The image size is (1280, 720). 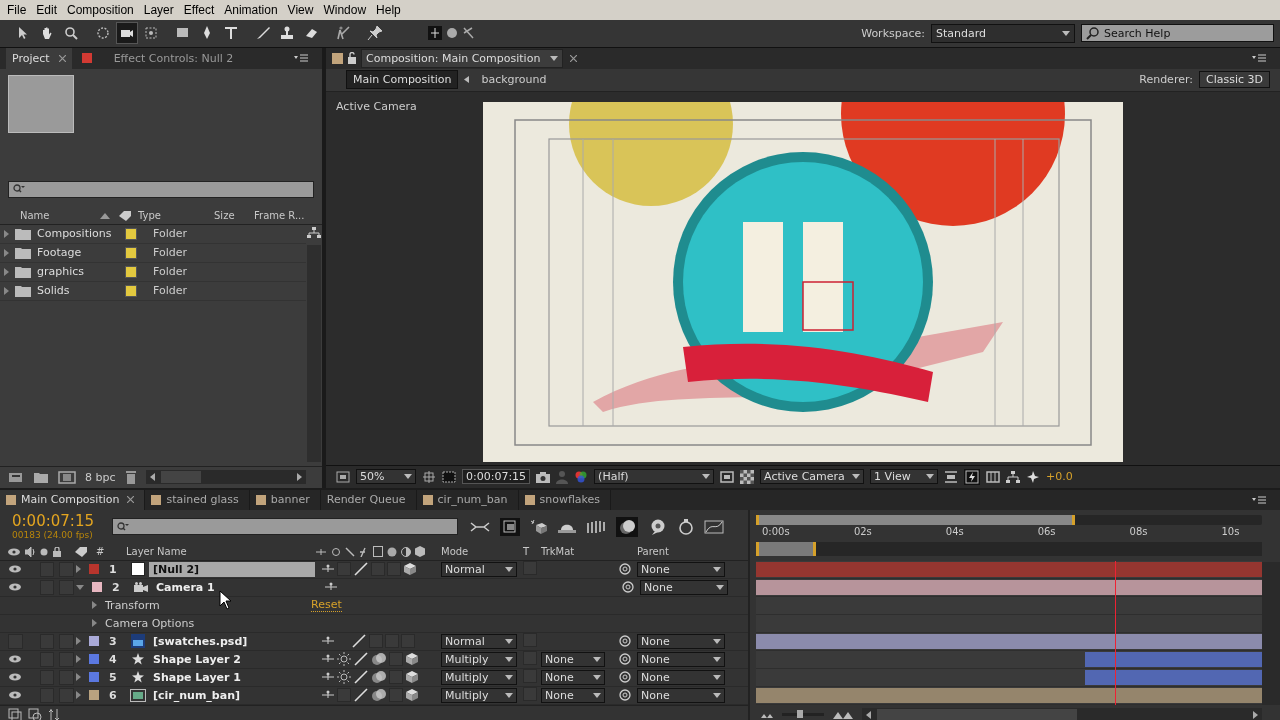 I want to click on timeline-tab: banner, so click(x=285, y=500).